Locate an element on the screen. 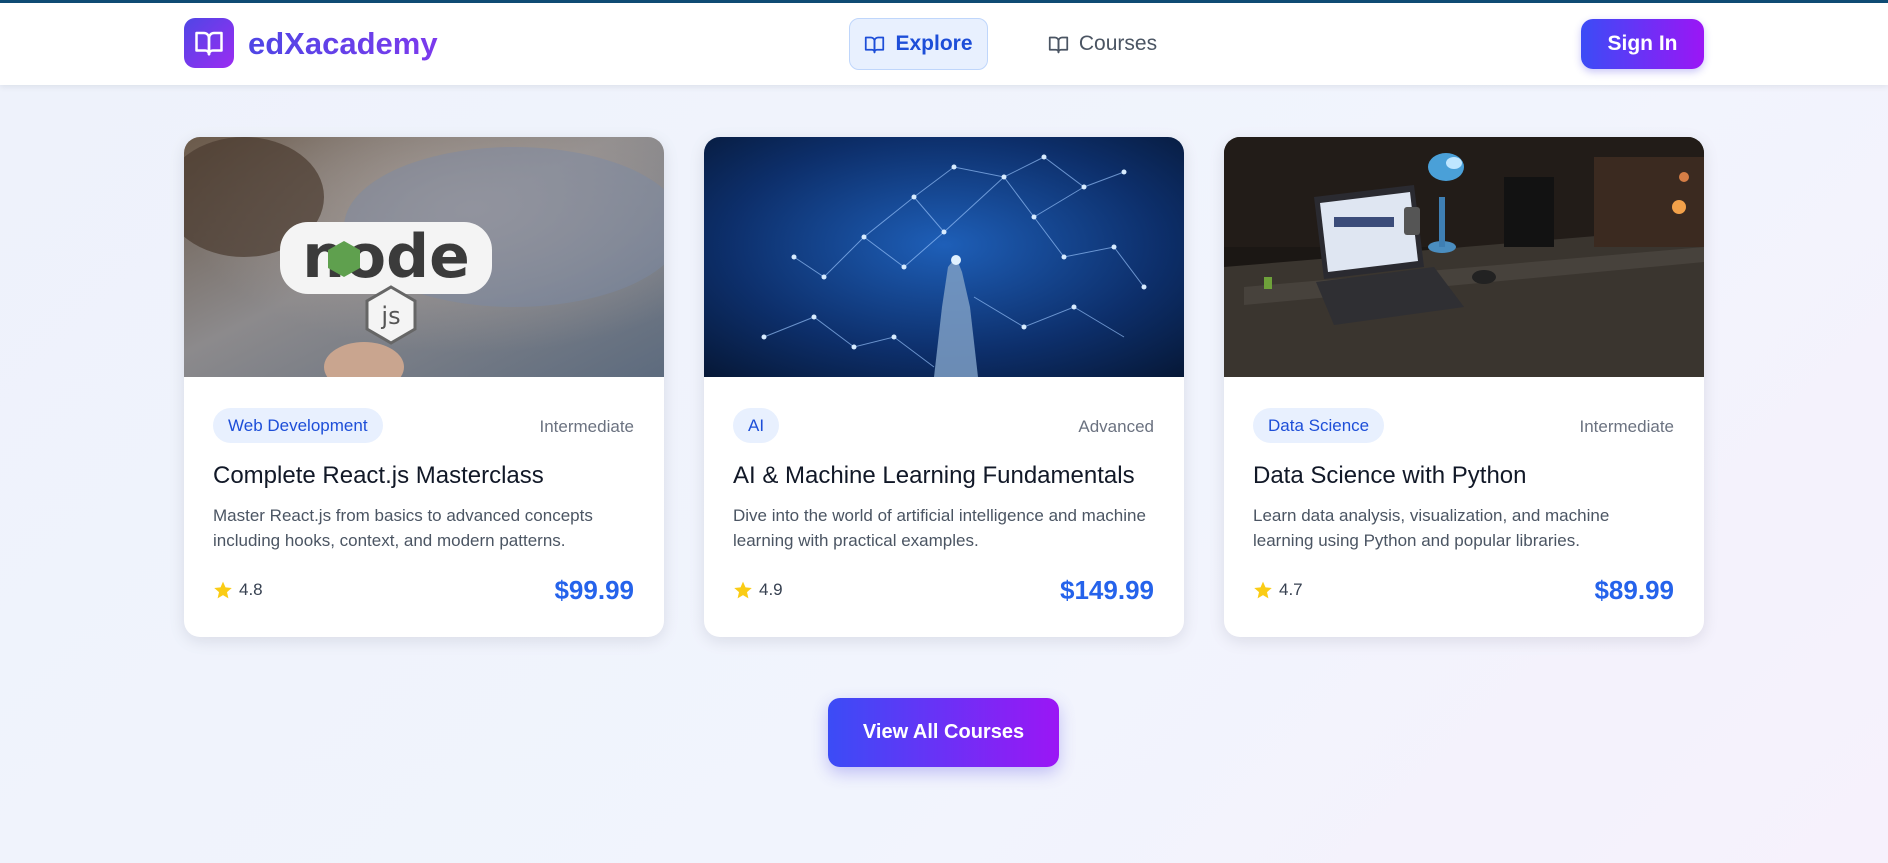  logo is located at coordinates (209, 43).